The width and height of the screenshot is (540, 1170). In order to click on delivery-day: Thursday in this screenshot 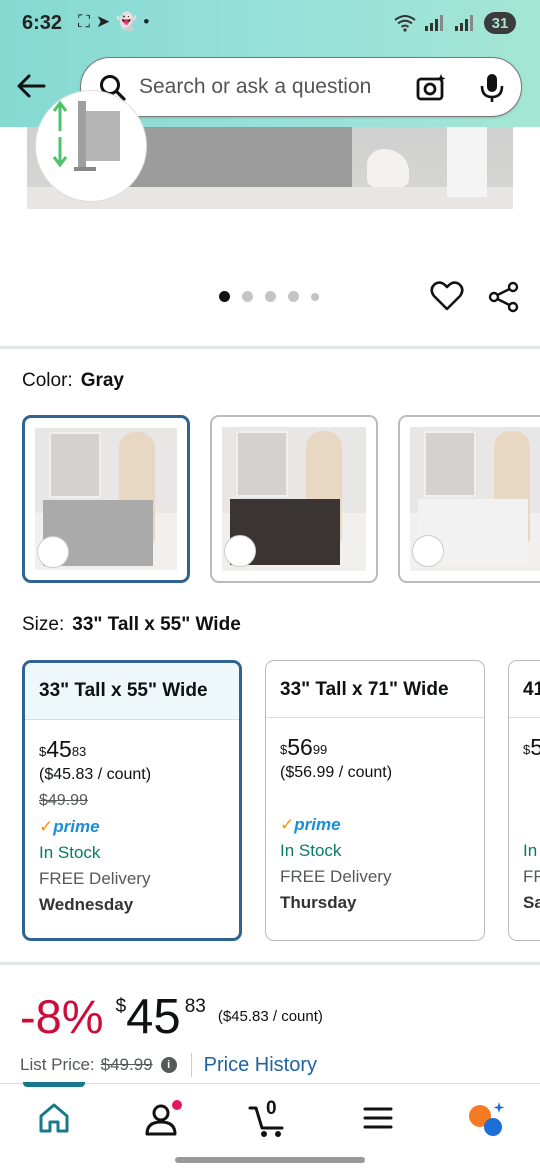, I will do `click(318, 902)`.